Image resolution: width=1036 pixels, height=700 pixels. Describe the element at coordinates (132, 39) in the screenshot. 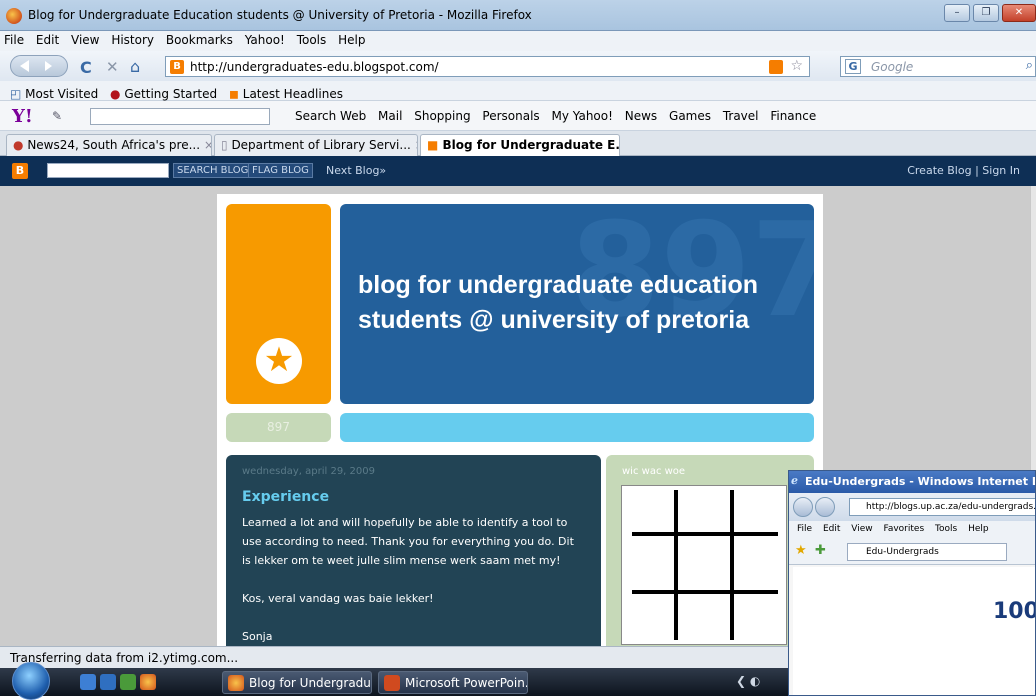

I see `menu-history: History` at that location.